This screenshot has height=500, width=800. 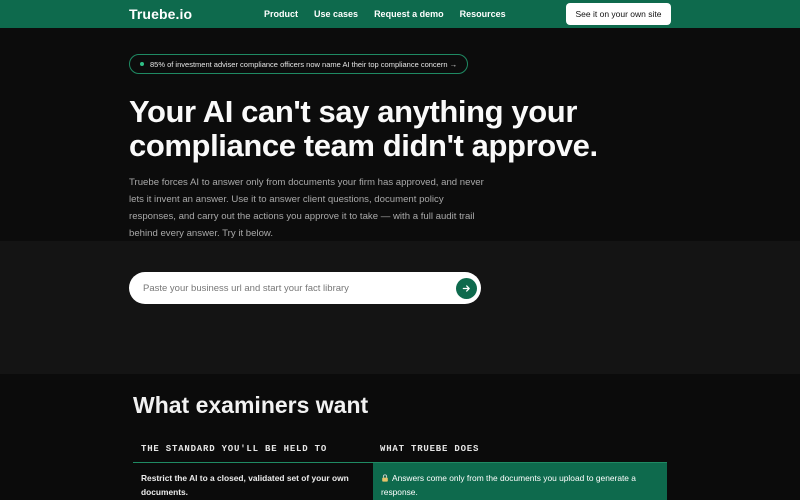 I want to click on arrow-right-icon, so click(x=466, y=288).